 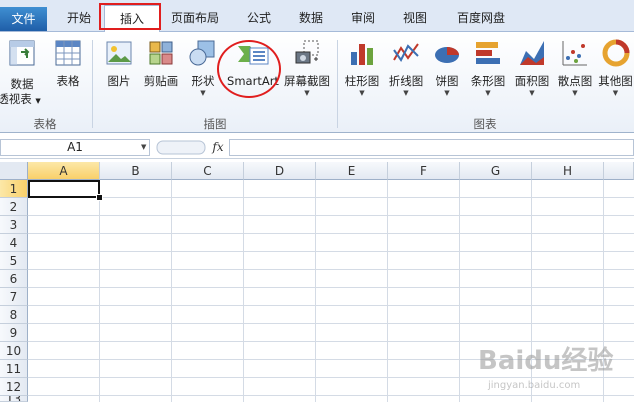 I want to click on picture-button: 图片, so click(x=119, y=63).